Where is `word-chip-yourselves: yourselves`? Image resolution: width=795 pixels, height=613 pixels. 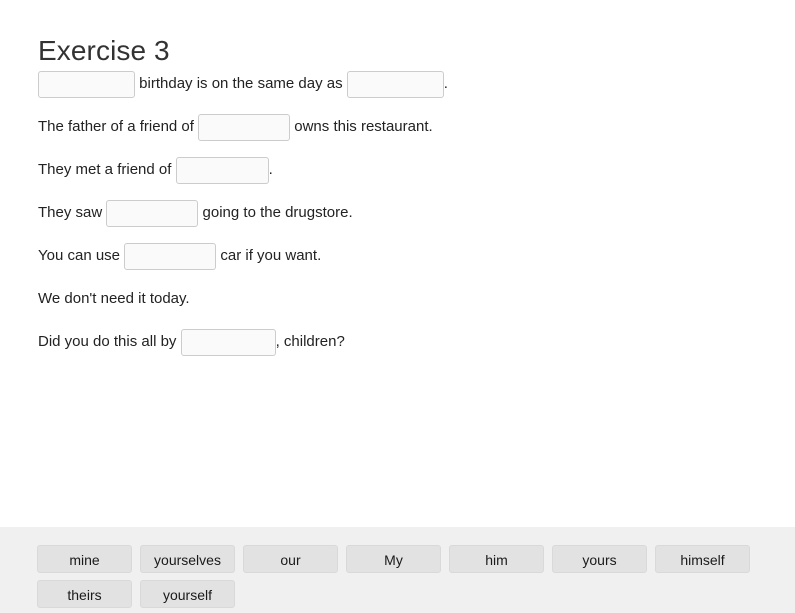 word-chip-yourselves: yourselves is located at coordinates (187, 559).